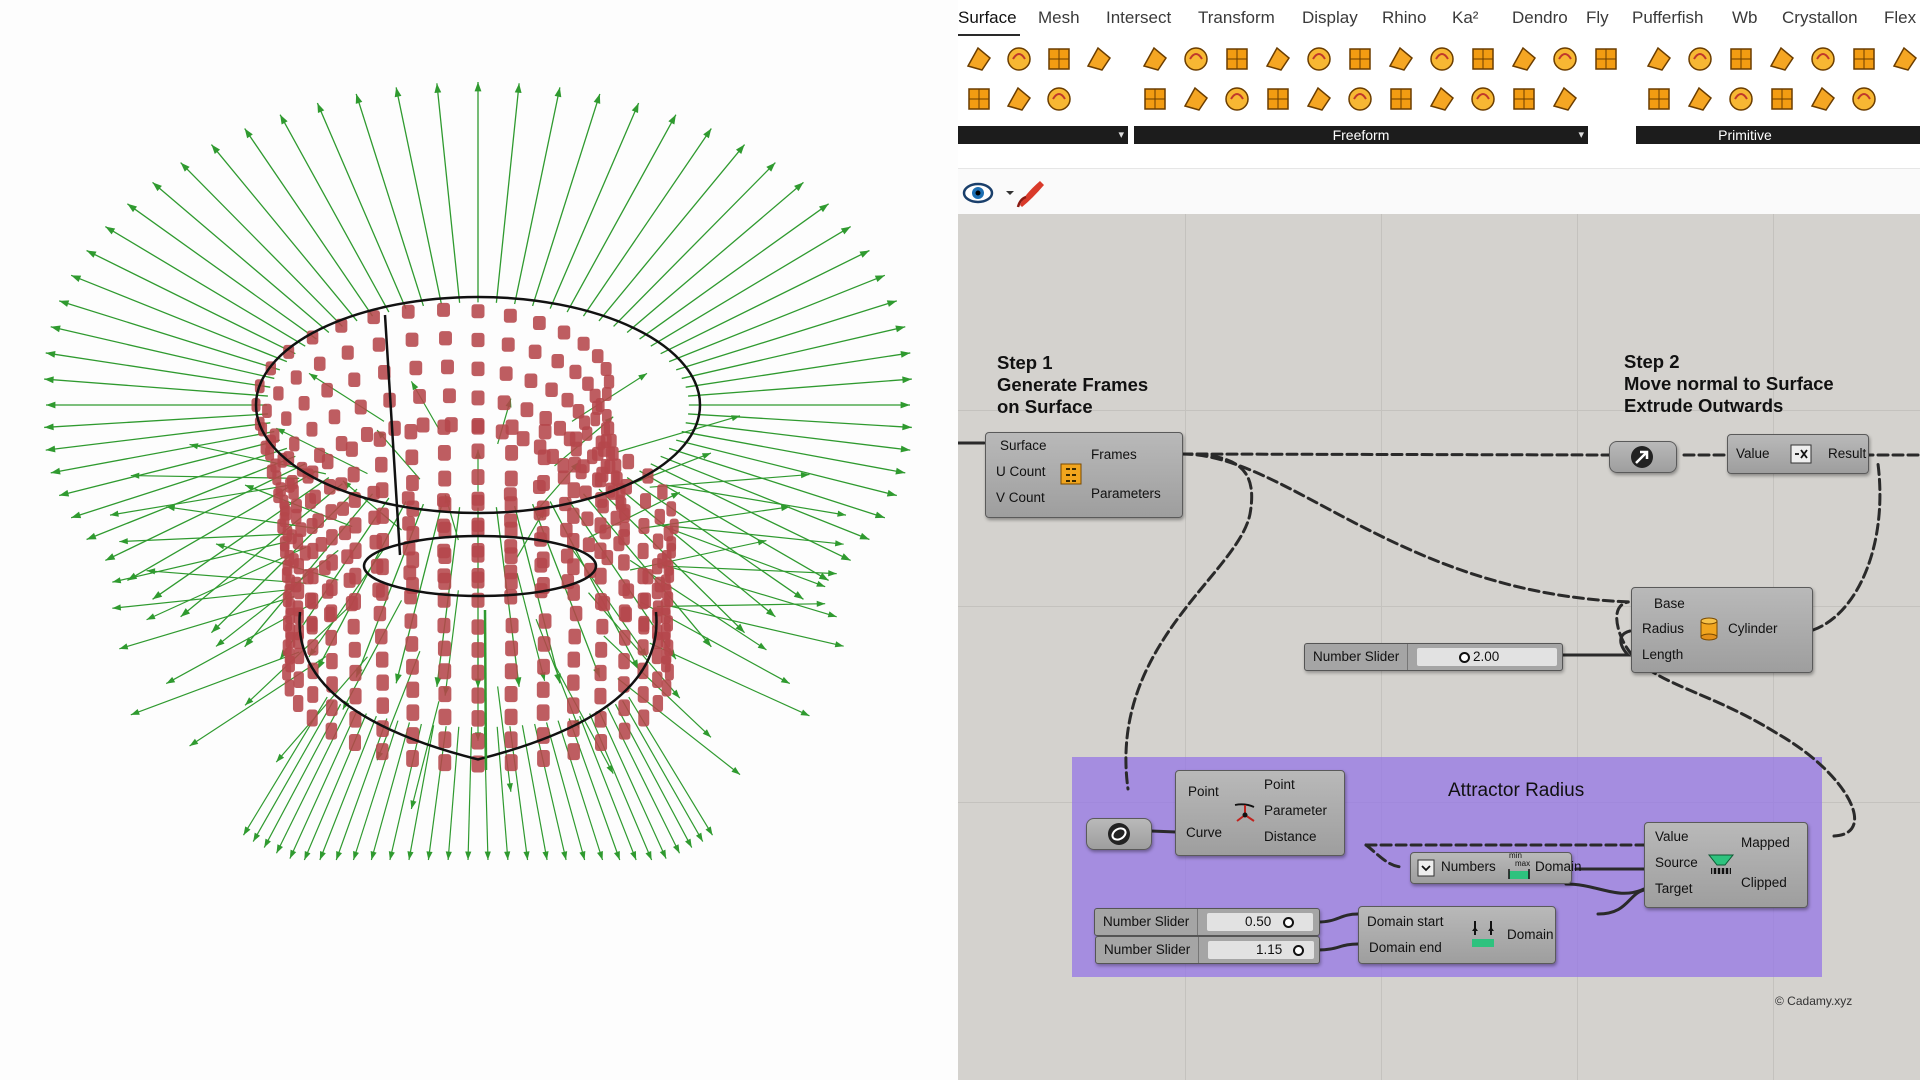  I want to click on input-point: Point, so click(1203, 791).